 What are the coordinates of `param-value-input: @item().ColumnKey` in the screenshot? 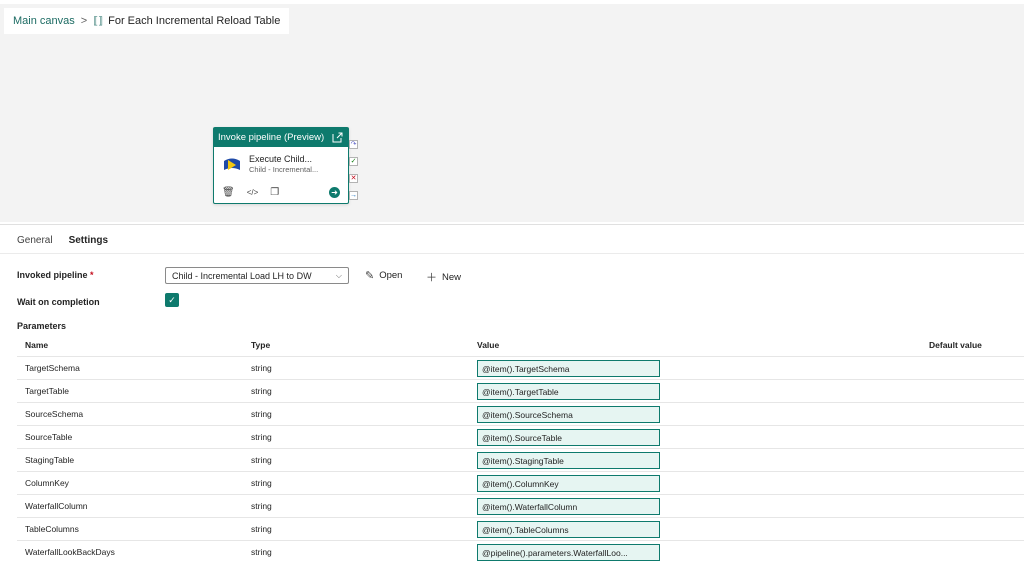 It's located at (568, 483).